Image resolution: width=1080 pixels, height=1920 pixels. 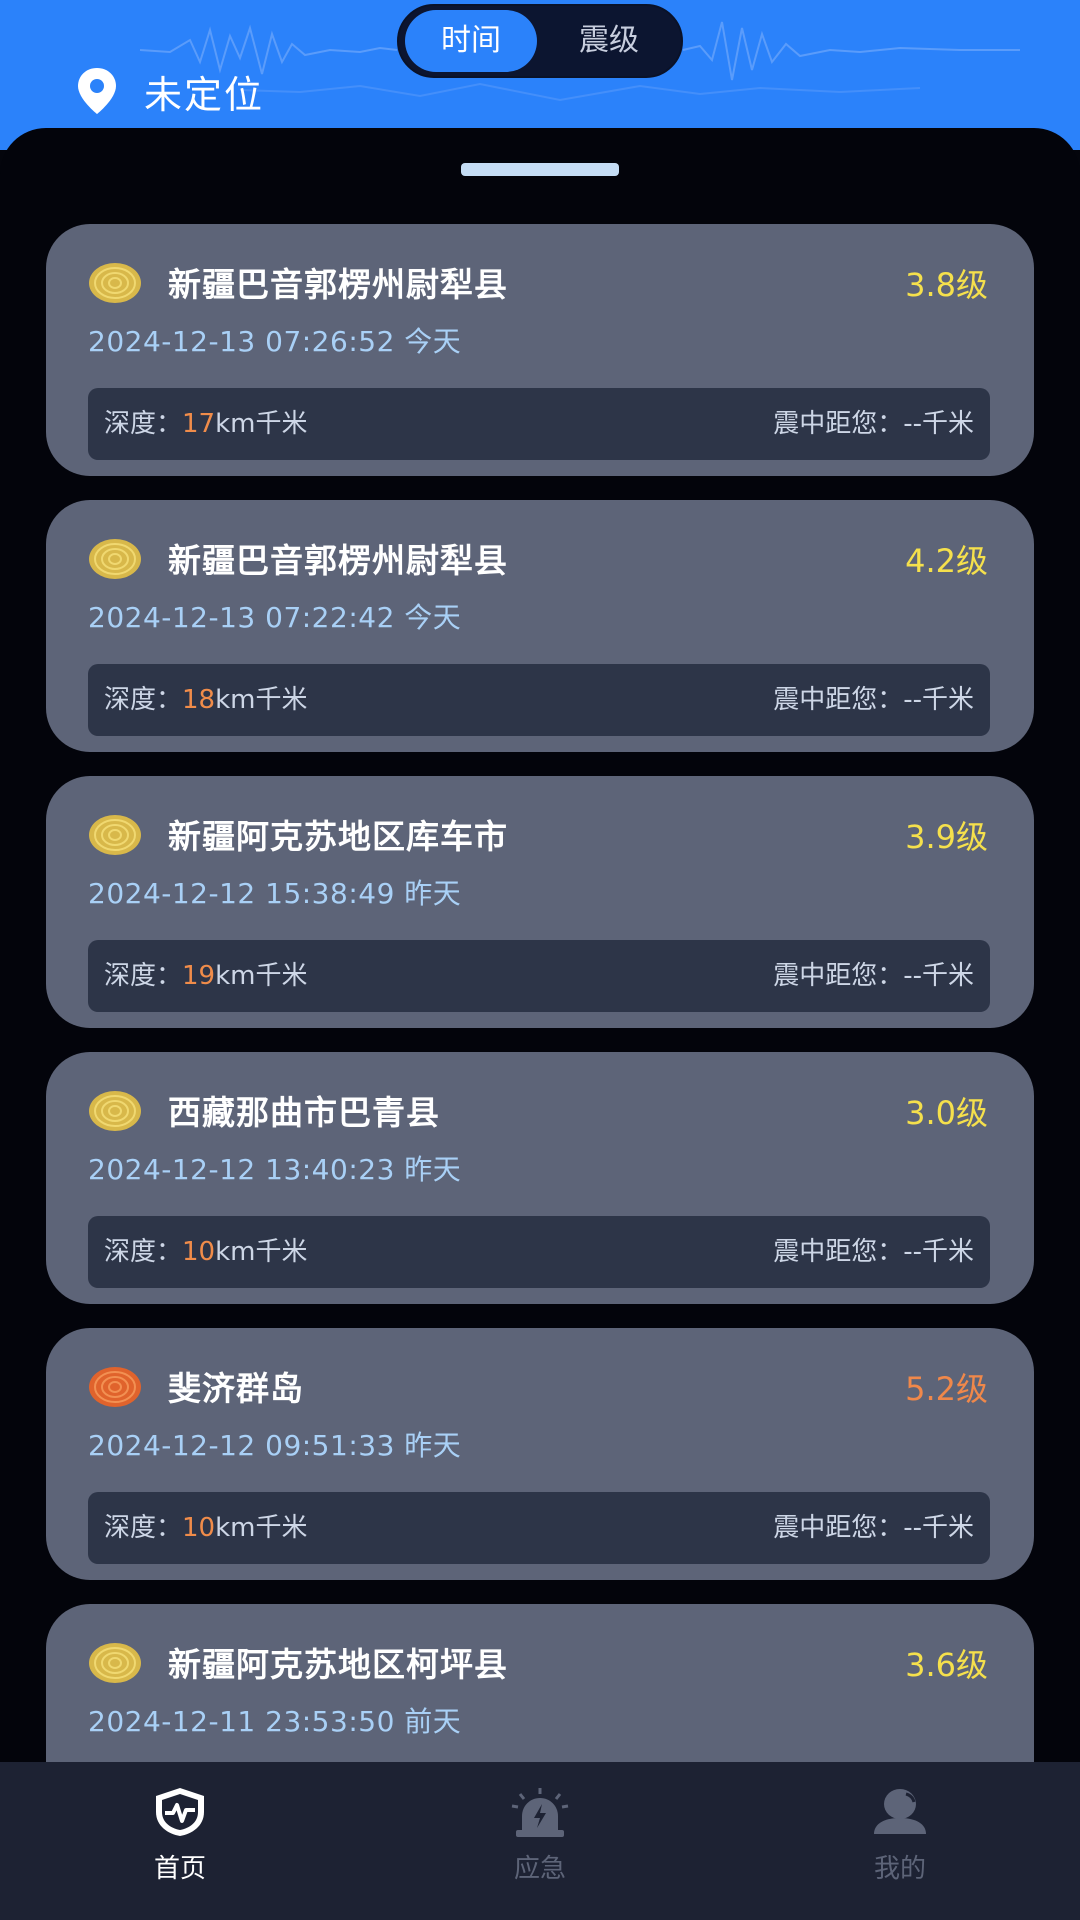 I want to click on epicenter-name: 新疆阿克苏地区柯坪县, so click(x=338, y=1664).